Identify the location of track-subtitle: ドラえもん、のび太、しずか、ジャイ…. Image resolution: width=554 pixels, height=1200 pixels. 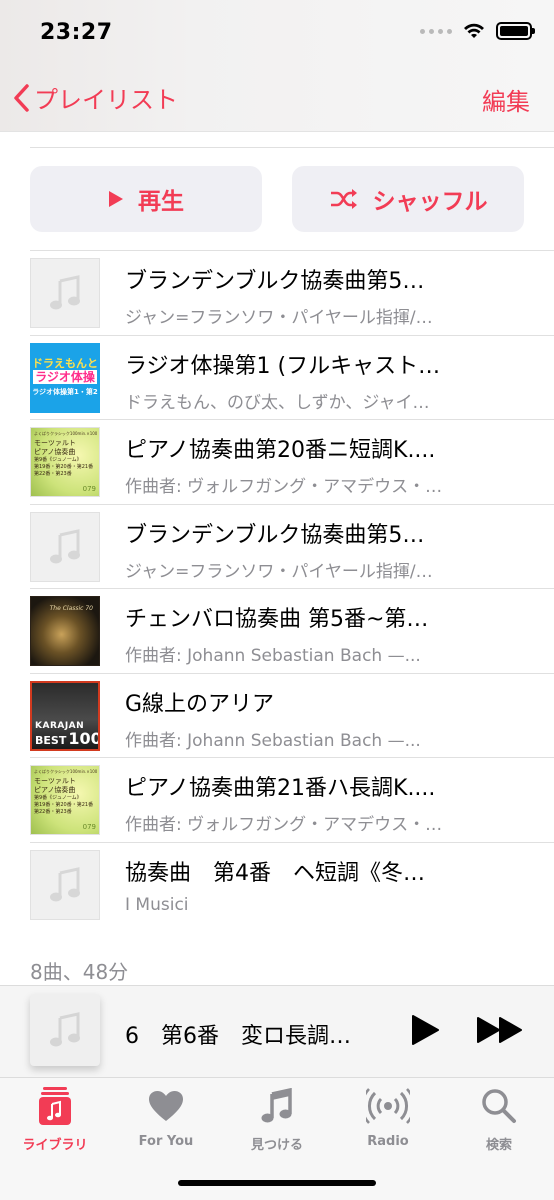
(277, 402).